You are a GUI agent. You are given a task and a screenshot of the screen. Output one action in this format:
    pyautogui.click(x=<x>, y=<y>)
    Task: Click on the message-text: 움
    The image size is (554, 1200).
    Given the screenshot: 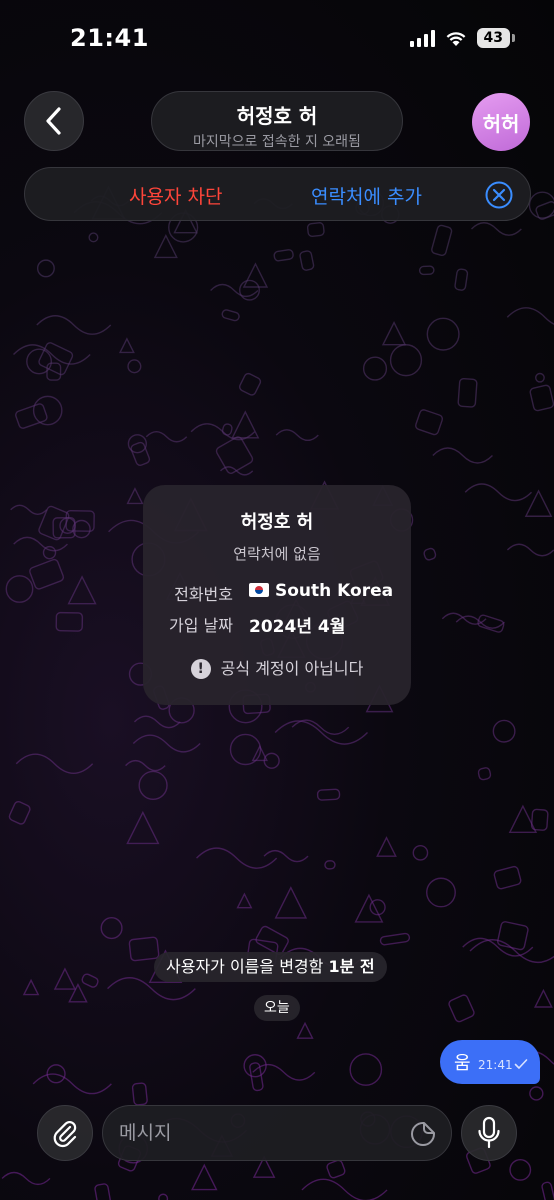 What is the action you would take?
    pyautogui.click(x=462, y=1063)
    